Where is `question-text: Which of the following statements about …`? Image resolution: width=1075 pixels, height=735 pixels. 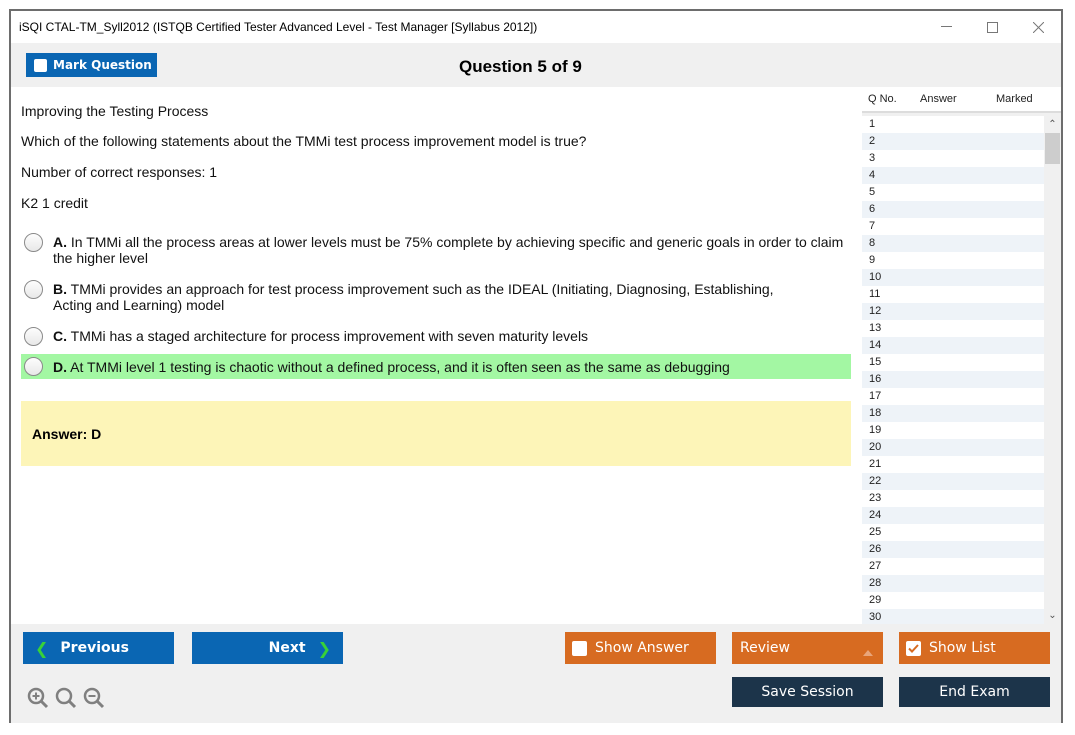
question-text: Which of the following statements about … is located at coordinates (304, 141).